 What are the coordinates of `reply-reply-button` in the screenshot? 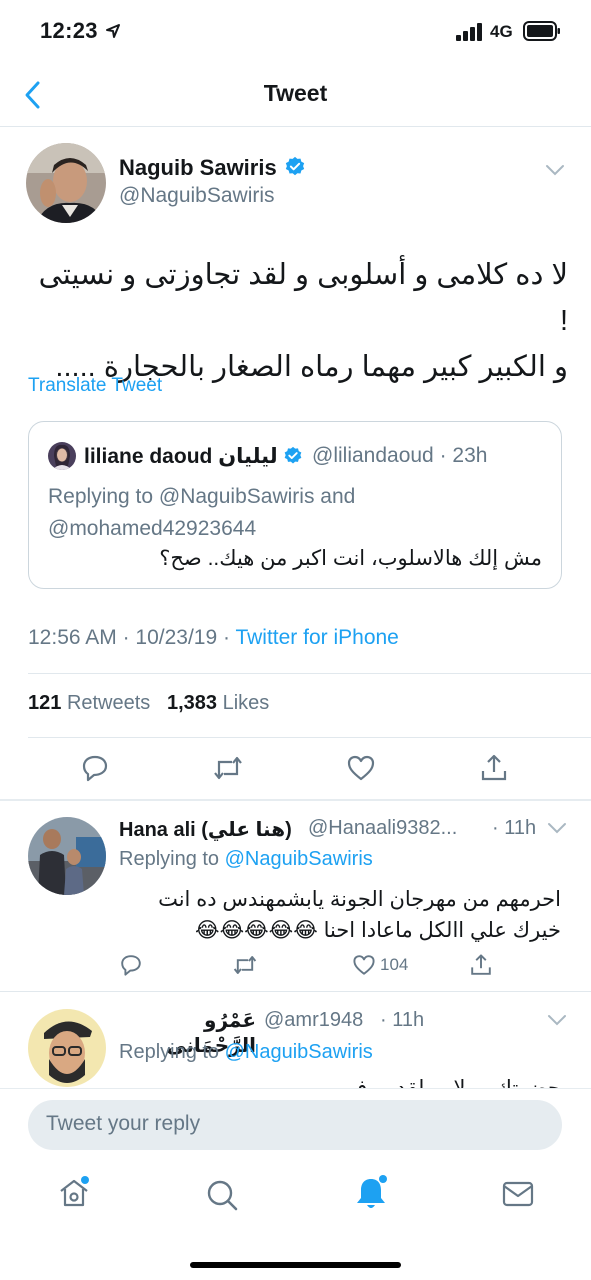 It's located at (131, 965).